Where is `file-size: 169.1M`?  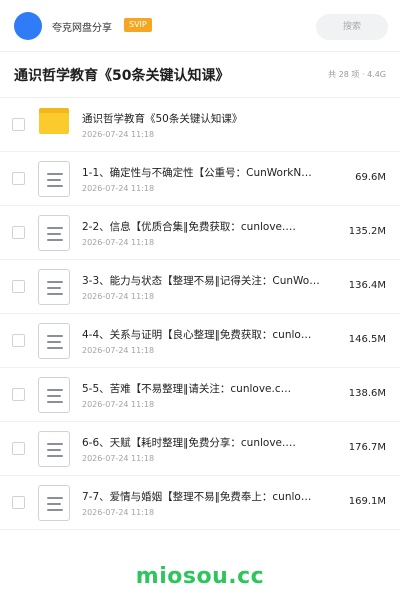
file-size: 169.1M is located at coordinates (367, 501).